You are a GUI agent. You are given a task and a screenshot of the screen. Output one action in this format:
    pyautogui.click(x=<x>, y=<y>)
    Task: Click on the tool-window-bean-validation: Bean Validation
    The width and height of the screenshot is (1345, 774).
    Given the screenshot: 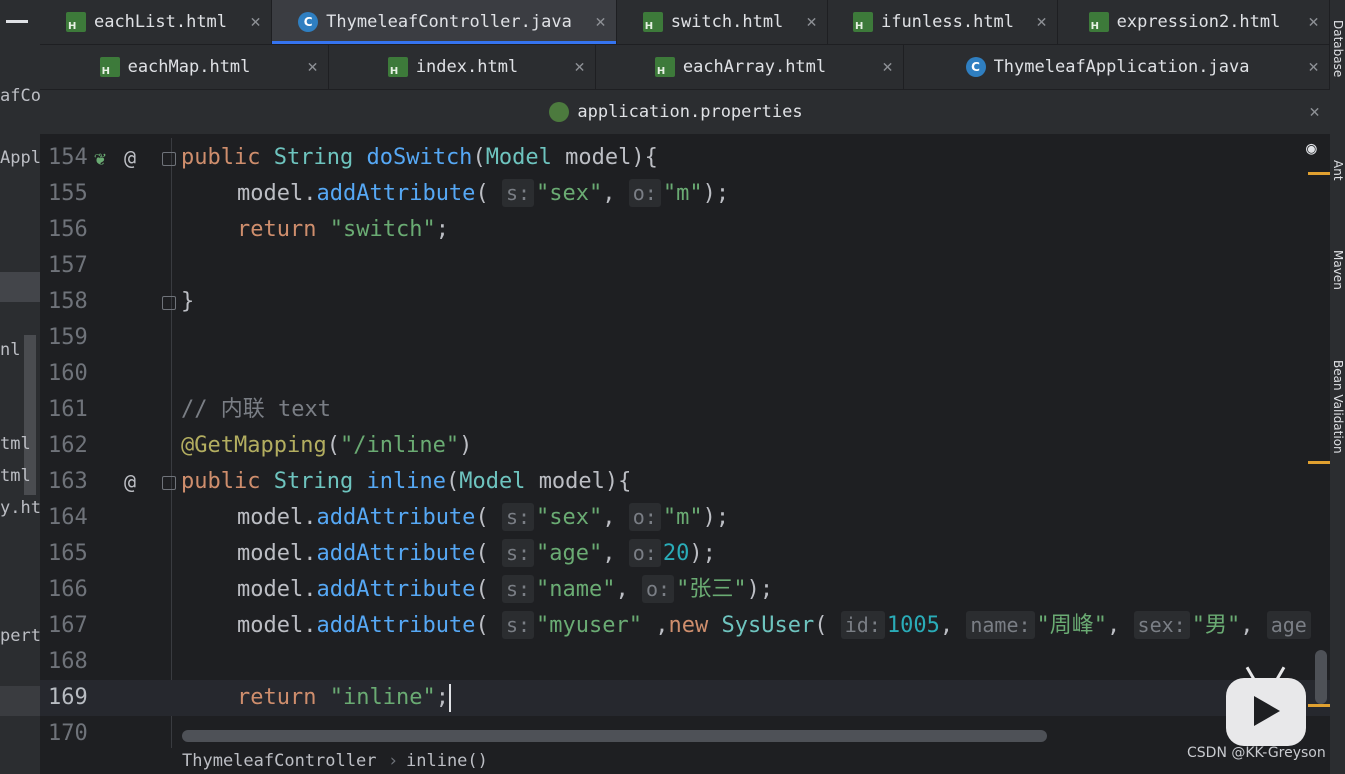 What is the action you would take?
    pyautogui.click(x=1337, y=407)
    